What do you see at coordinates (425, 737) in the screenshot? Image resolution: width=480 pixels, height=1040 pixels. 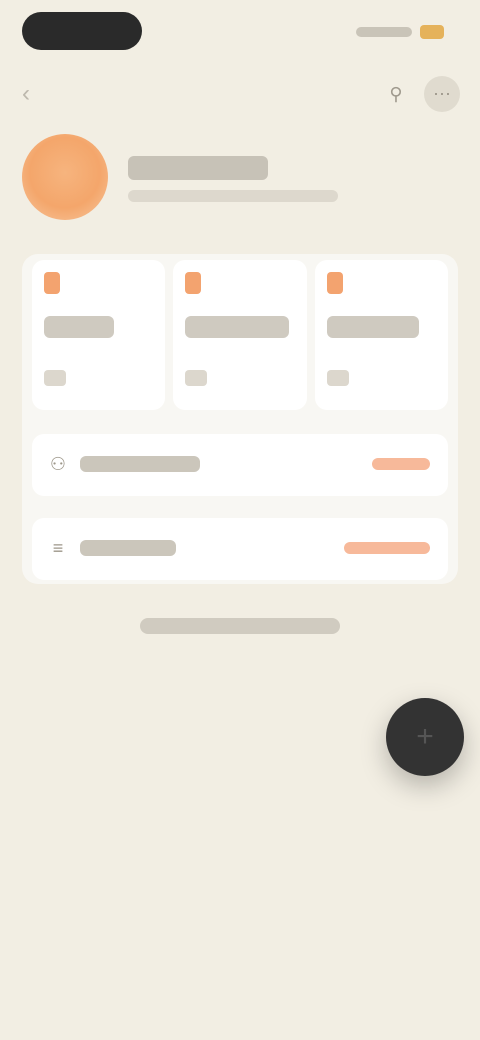 I see `plus-icon: +` at bounding box center [425, 737].